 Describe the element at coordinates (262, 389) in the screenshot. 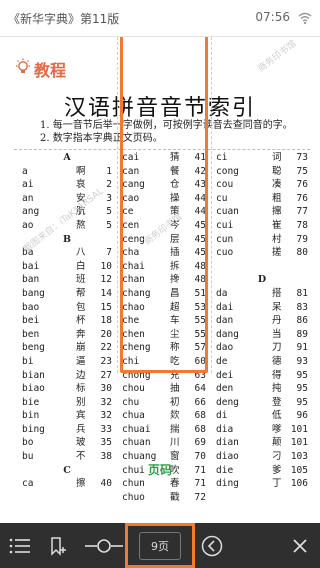

I see `index-row: den 扽 95` at that location.